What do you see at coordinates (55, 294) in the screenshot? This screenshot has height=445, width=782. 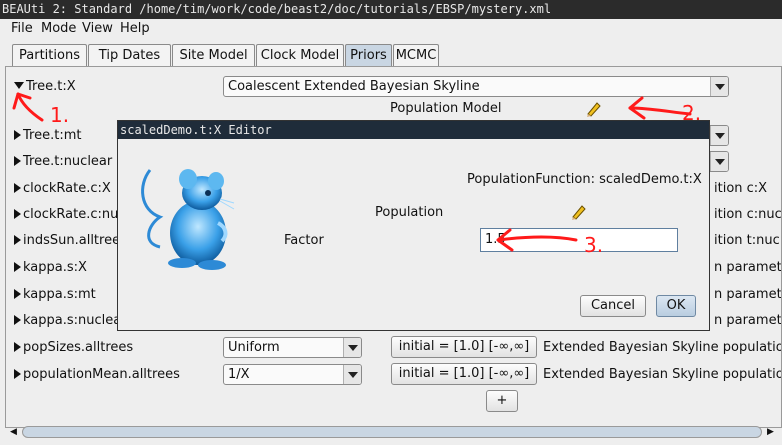 I see `prior-row-kappa-mt: kappa.s:mt` at bounding box center [55, 294].